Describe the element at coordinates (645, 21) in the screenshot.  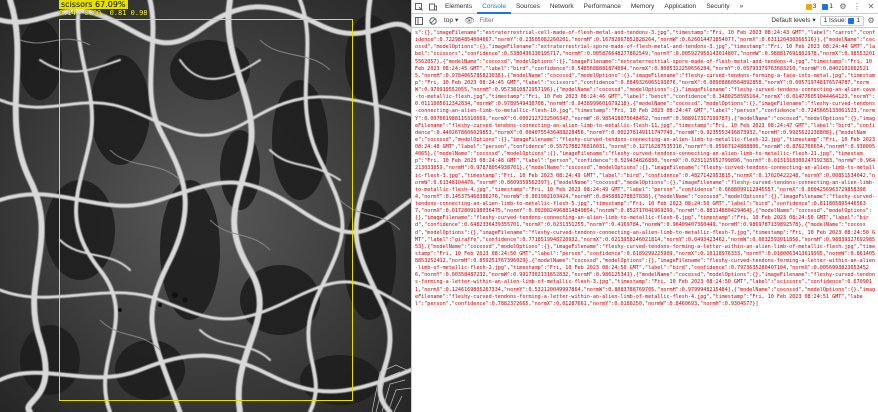
I see `console-filterbar: top ▾ 👁 Default levels ▾ 1 Issue: 1 ⚙` at that location.